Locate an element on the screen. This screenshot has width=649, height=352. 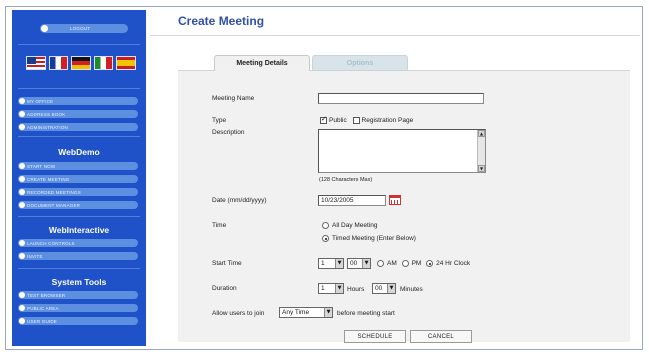
join-time-value: Any Time is located at coordinates (296, 312).